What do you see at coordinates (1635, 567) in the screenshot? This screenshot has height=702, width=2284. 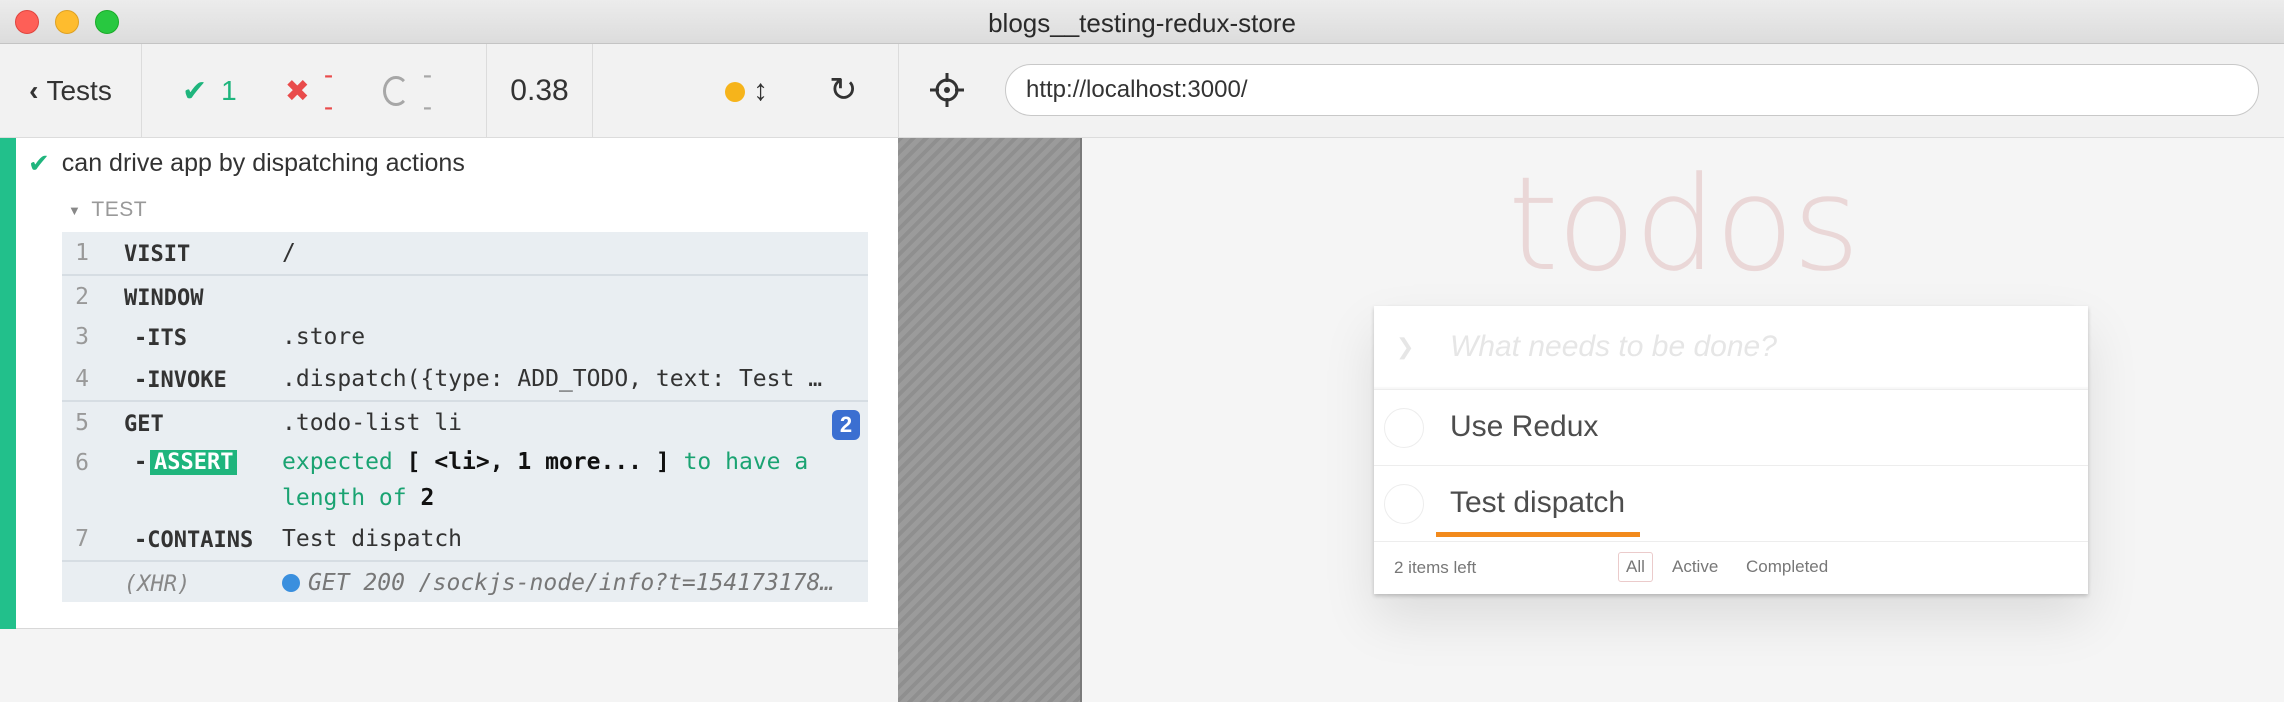 I see `filter-all: All` at bounding box center [1635, 567].